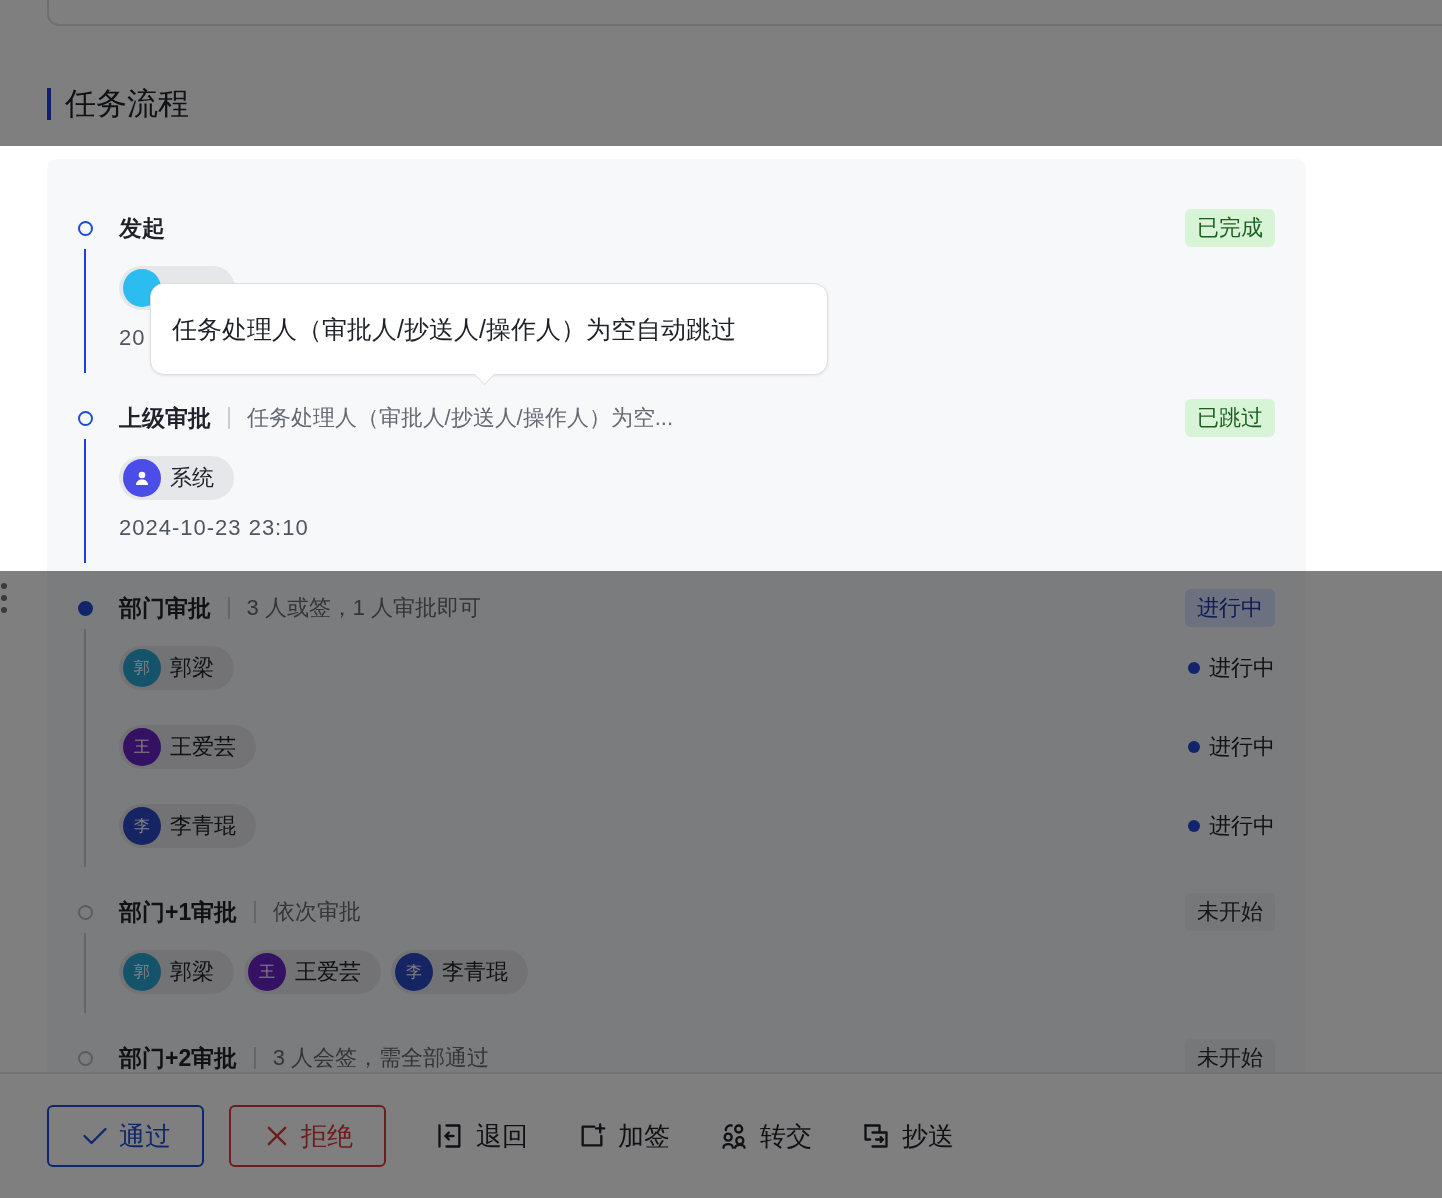 The image size is (1442, 1198). What do you see at coordinates (142, 478) in the screenshot?
I see `system-avatar` at bounding box center [142, 478].